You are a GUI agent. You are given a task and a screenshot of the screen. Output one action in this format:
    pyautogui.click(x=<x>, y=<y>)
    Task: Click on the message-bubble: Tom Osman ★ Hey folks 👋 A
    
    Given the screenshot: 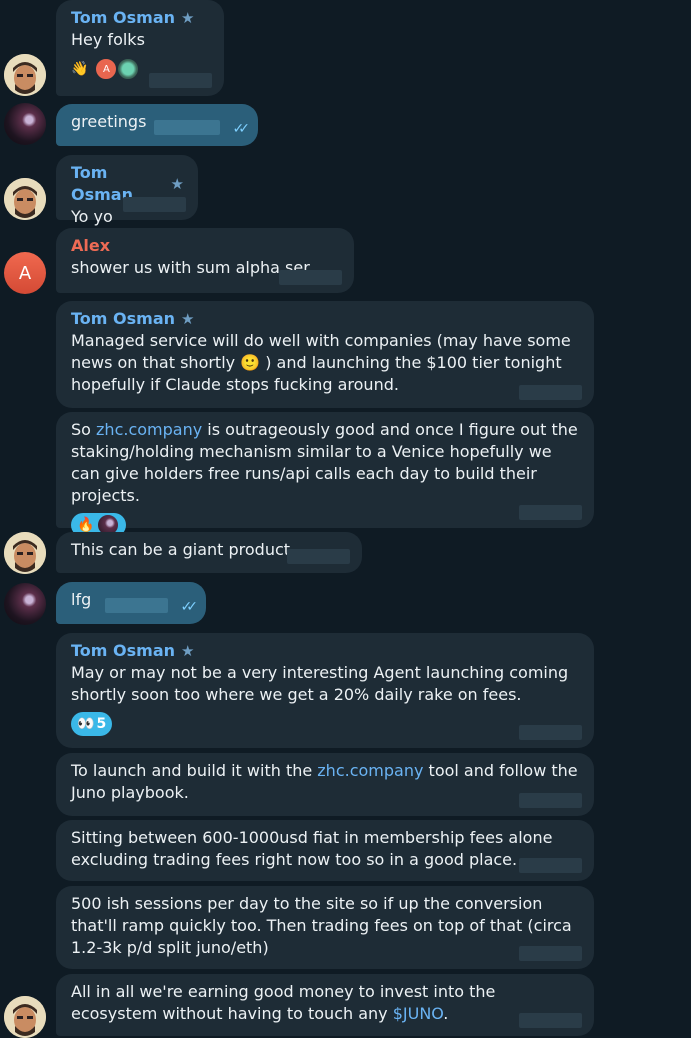 What is the action you would take?
    pyautogui.click(x=140, y=48)
    